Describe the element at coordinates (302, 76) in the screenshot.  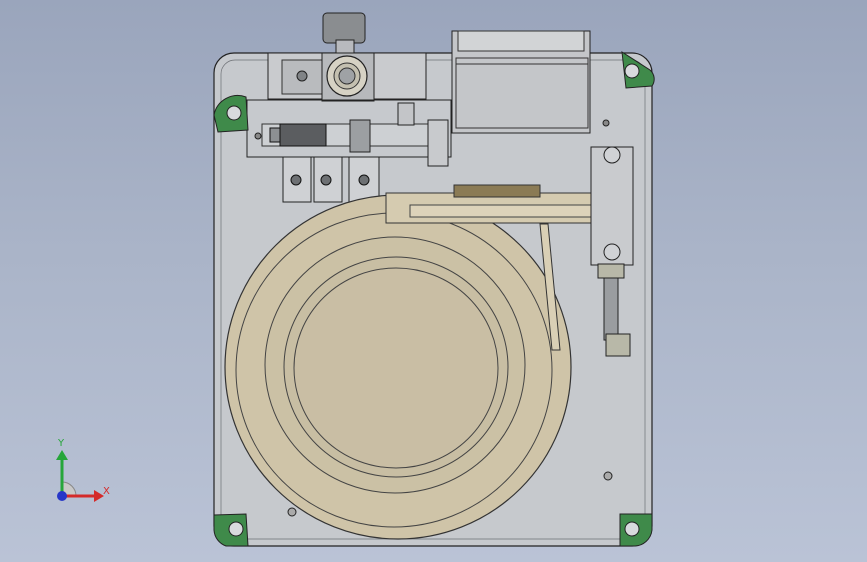
I see `bracket-hole` at that location.